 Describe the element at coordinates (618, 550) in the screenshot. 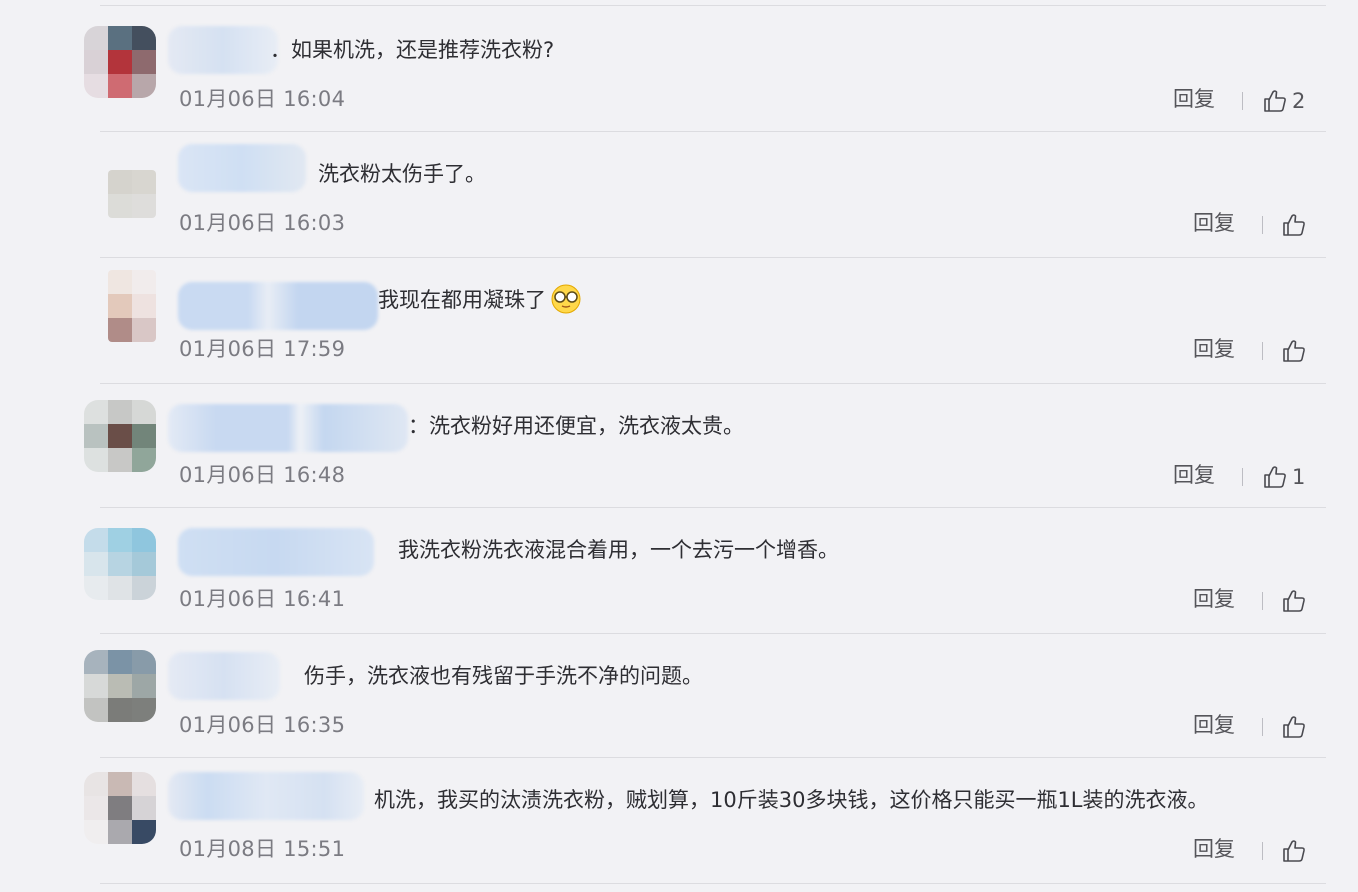

I see `comment-text: 我洗衣粉洗衣液混合着用，一个去污一个增香。` at that location.